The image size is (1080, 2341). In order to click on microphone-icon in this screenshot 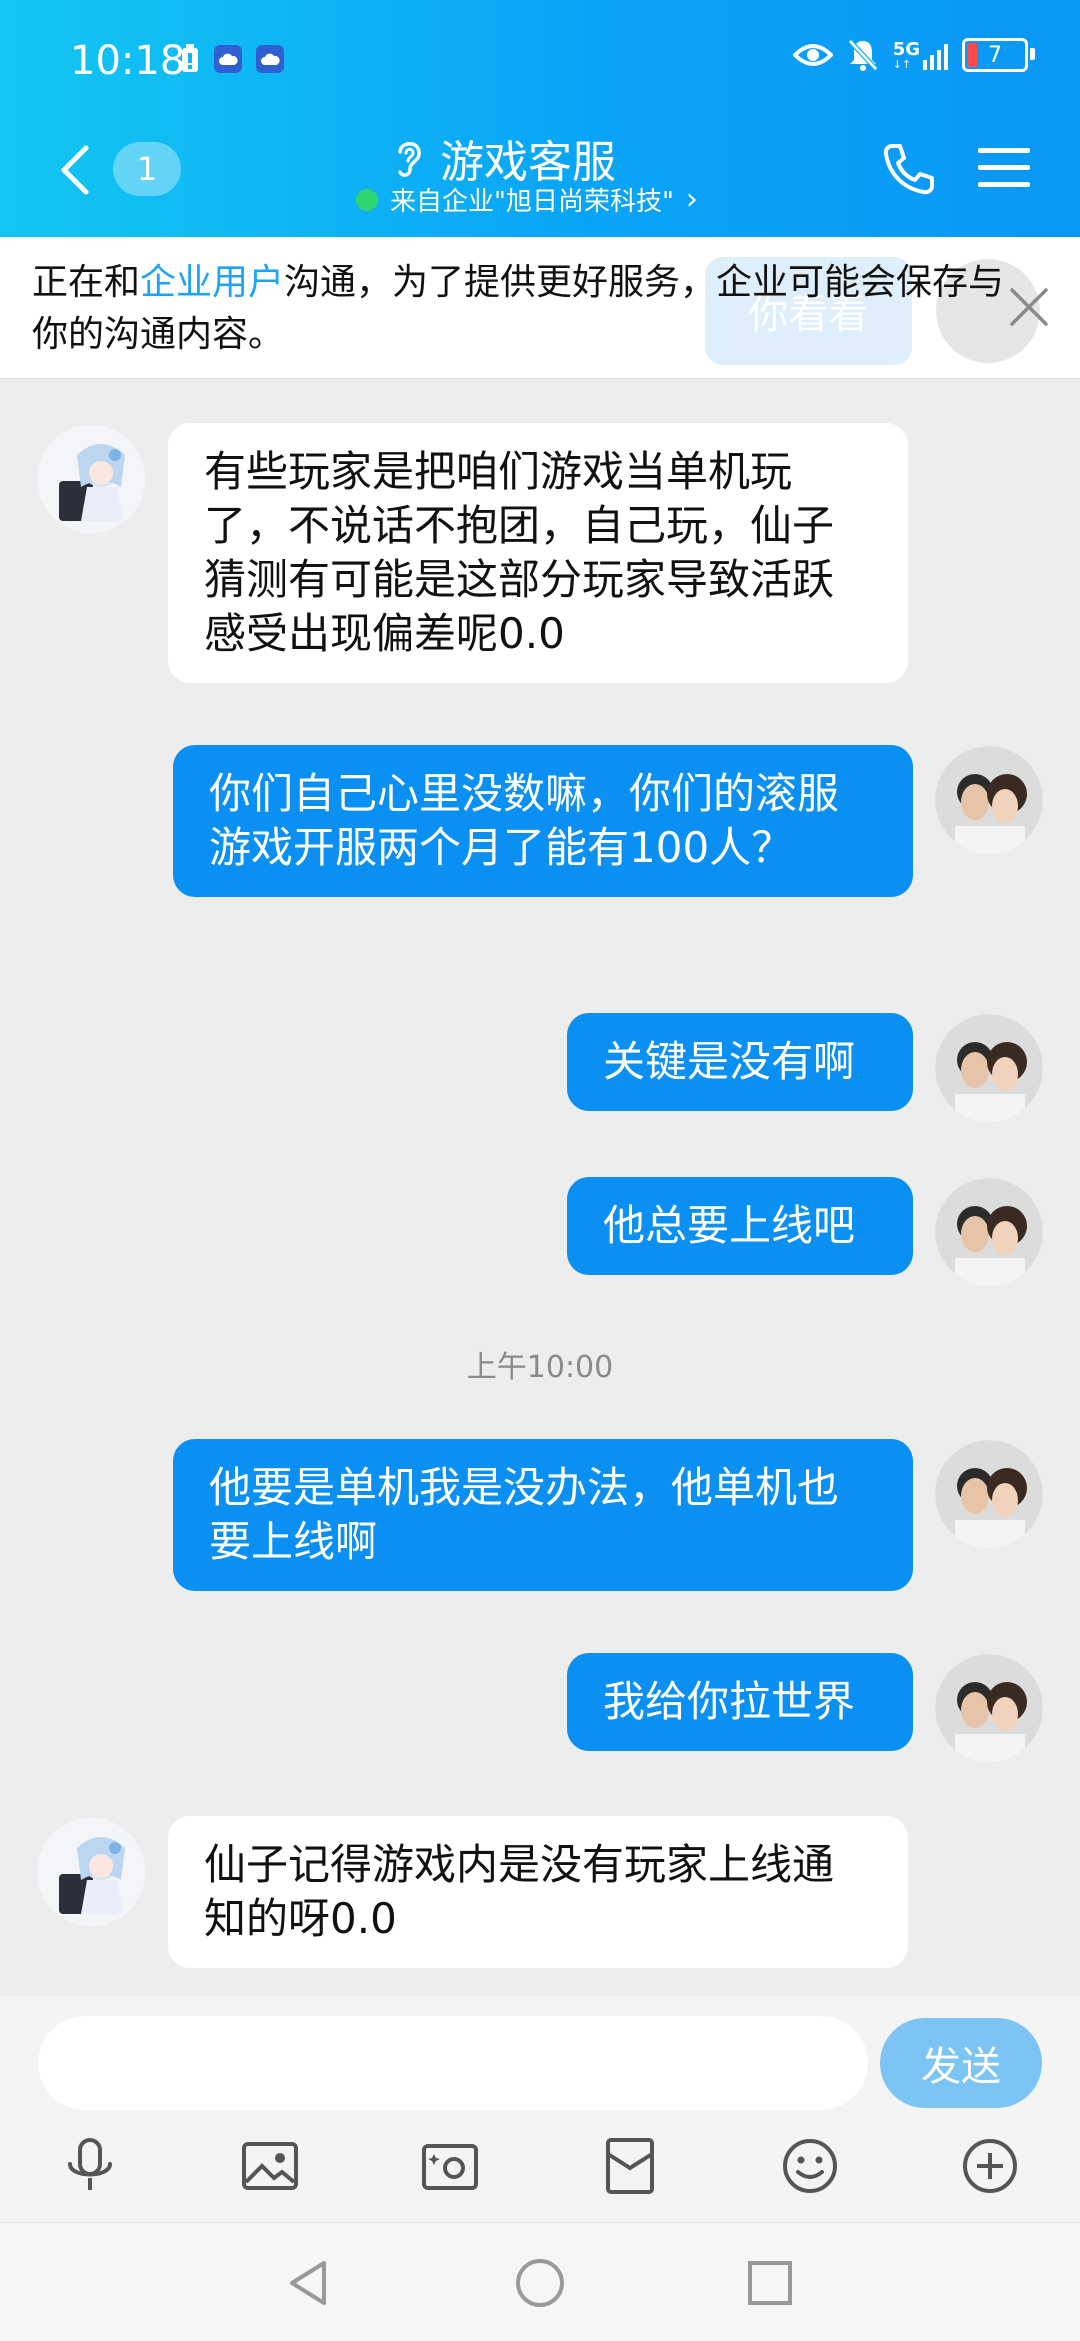, I will do `click(90, 2166)`.